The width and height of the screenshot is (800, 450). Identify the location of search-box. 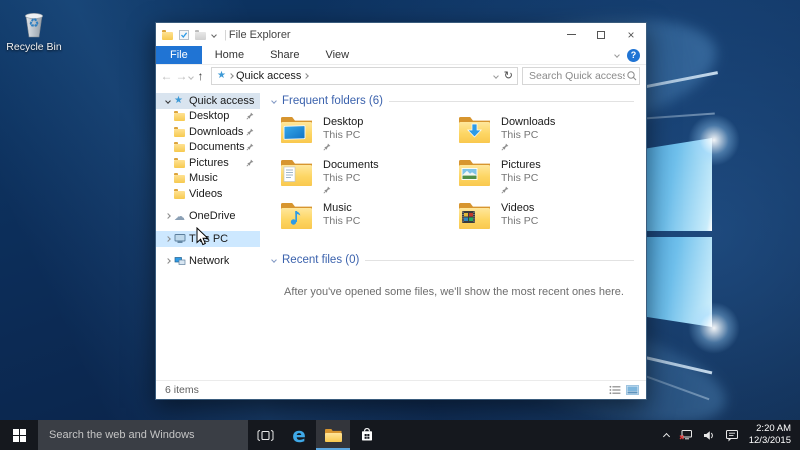
(581, 75).